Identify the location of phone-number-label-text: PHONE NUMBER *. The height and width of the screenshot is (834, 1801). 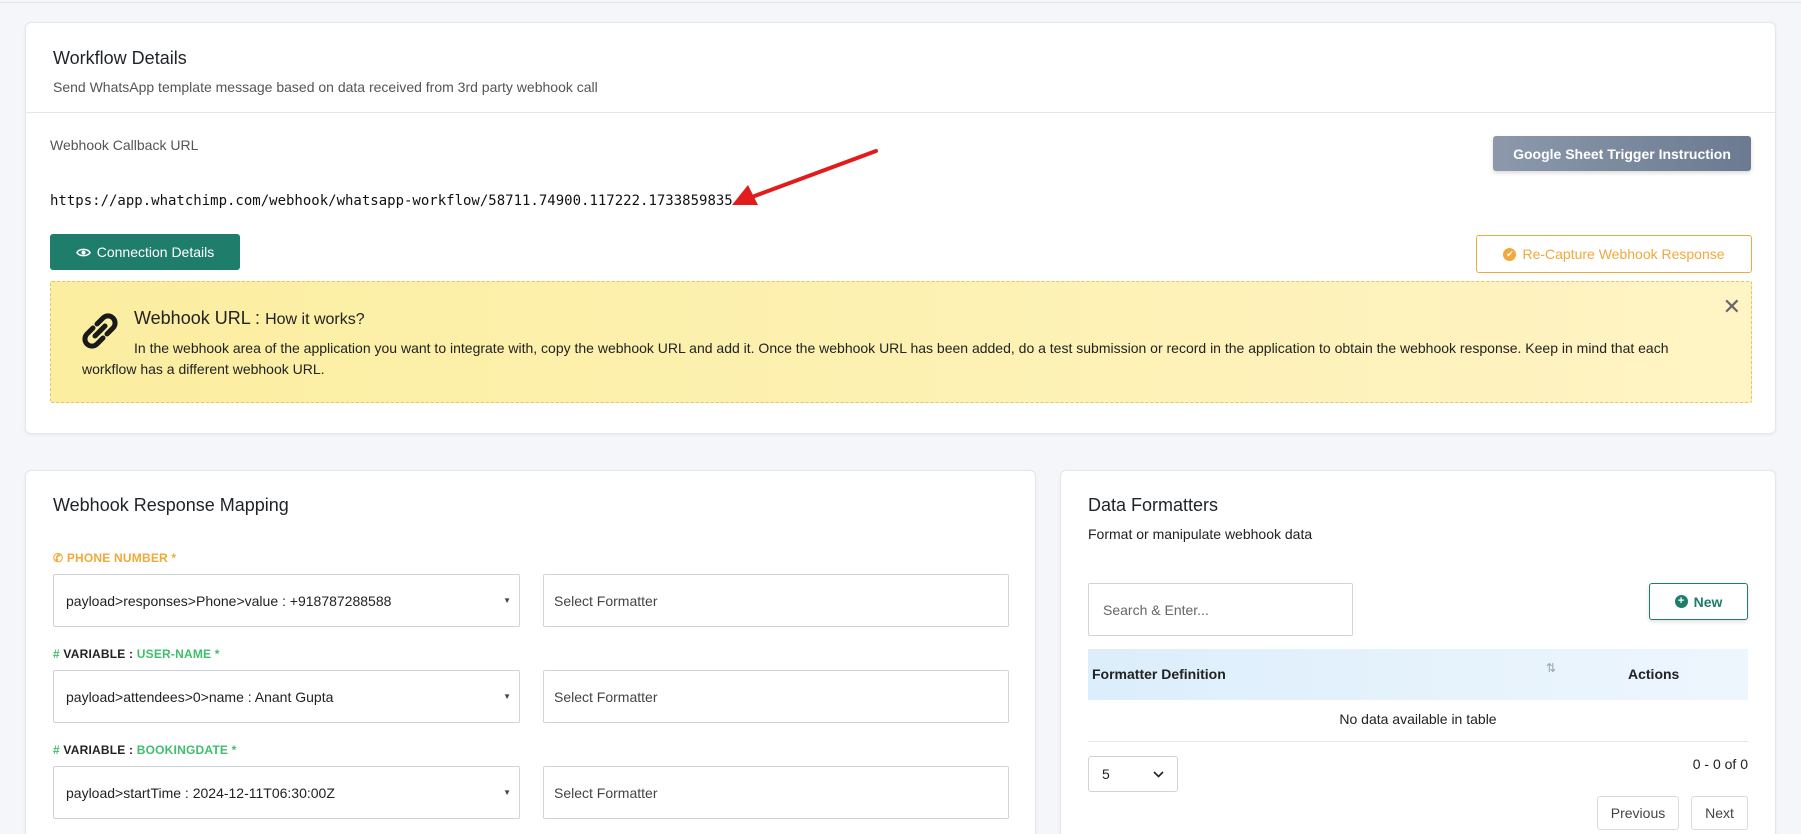
(121, 558).